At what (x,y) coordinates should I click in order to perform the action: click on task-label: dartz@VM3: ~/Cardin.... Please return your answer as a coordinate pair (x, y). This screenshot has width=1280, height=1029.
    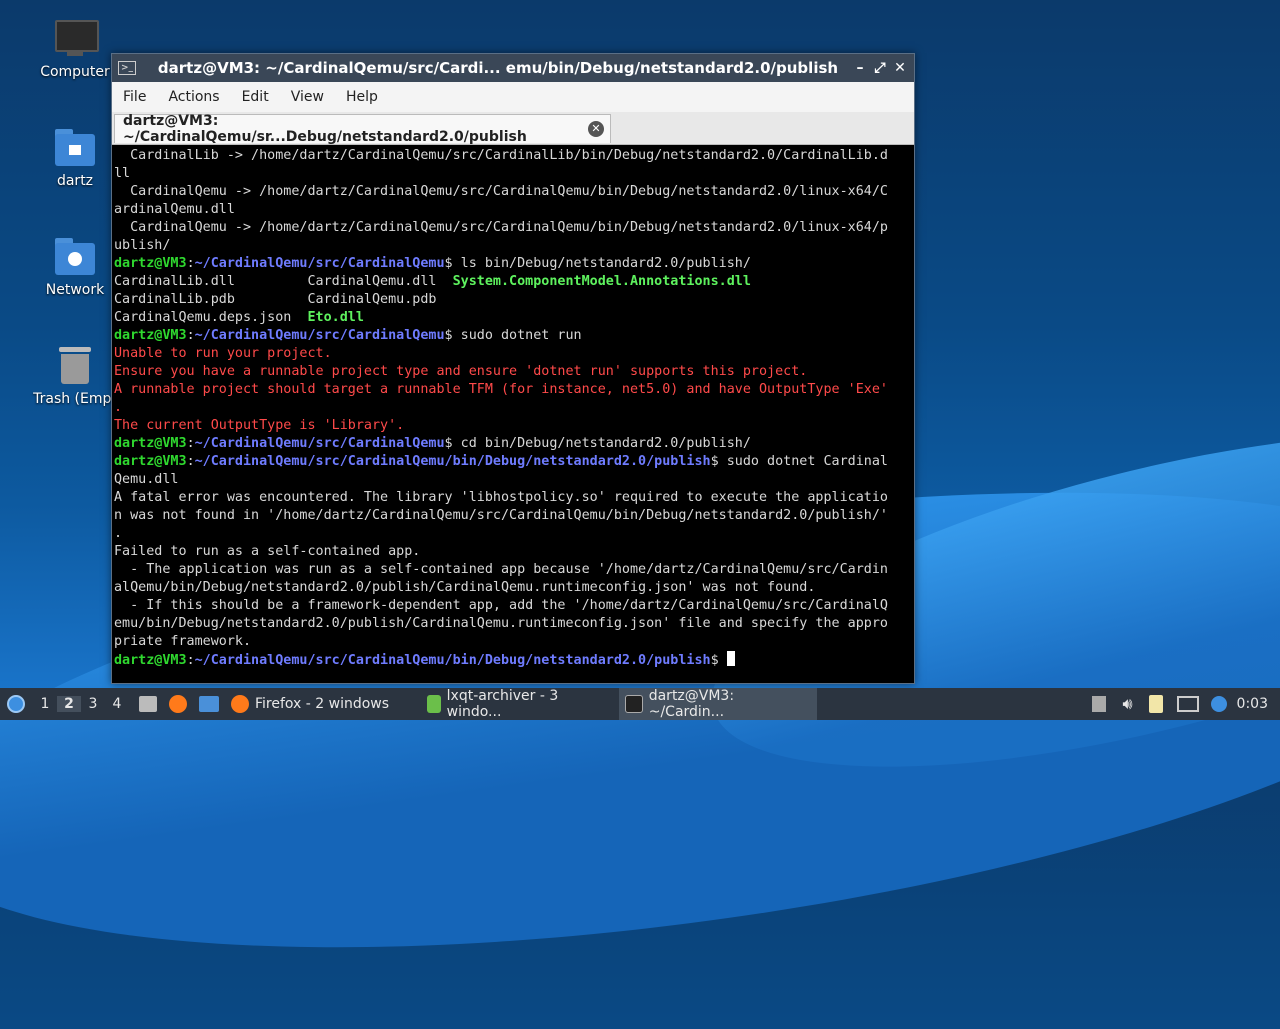
    Looking at the image, I should click on (691, 704).